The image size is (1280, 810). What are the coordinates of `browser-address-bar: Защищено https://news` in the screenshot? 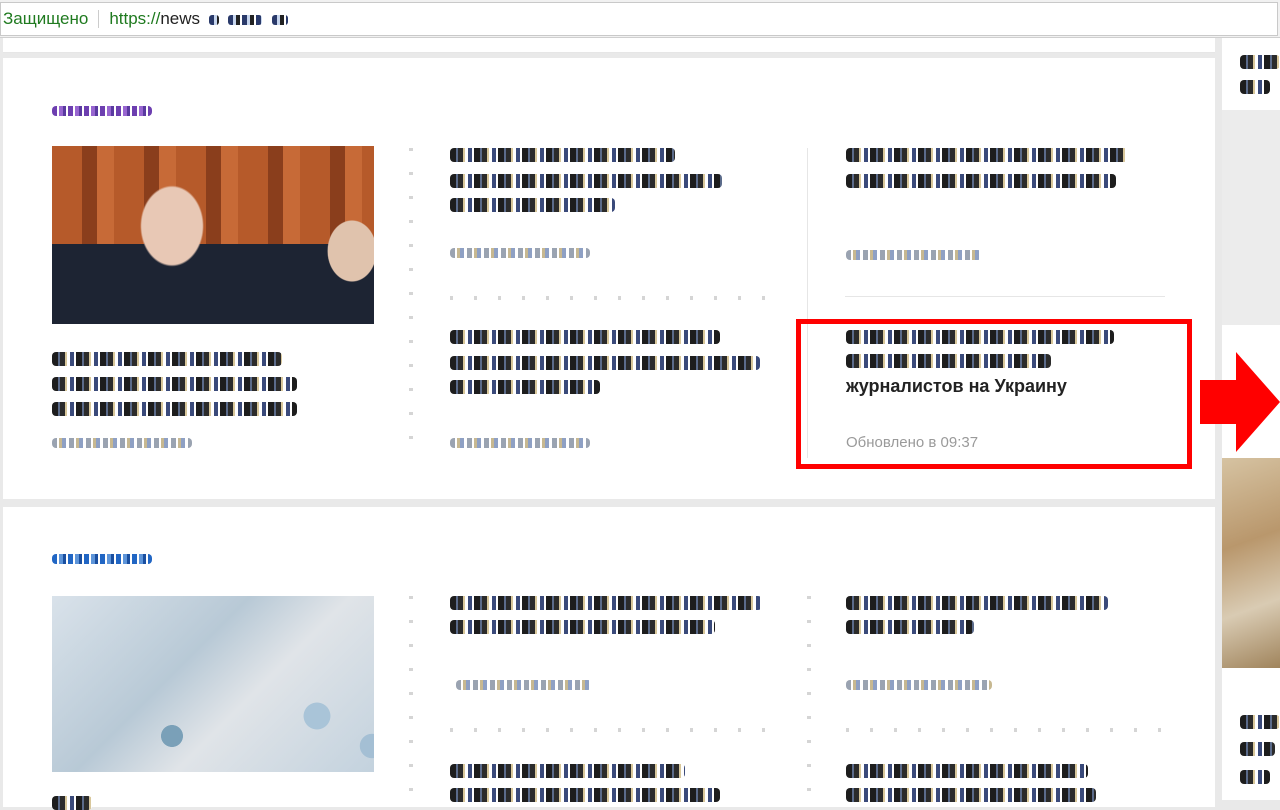 It's located at (640, 19).